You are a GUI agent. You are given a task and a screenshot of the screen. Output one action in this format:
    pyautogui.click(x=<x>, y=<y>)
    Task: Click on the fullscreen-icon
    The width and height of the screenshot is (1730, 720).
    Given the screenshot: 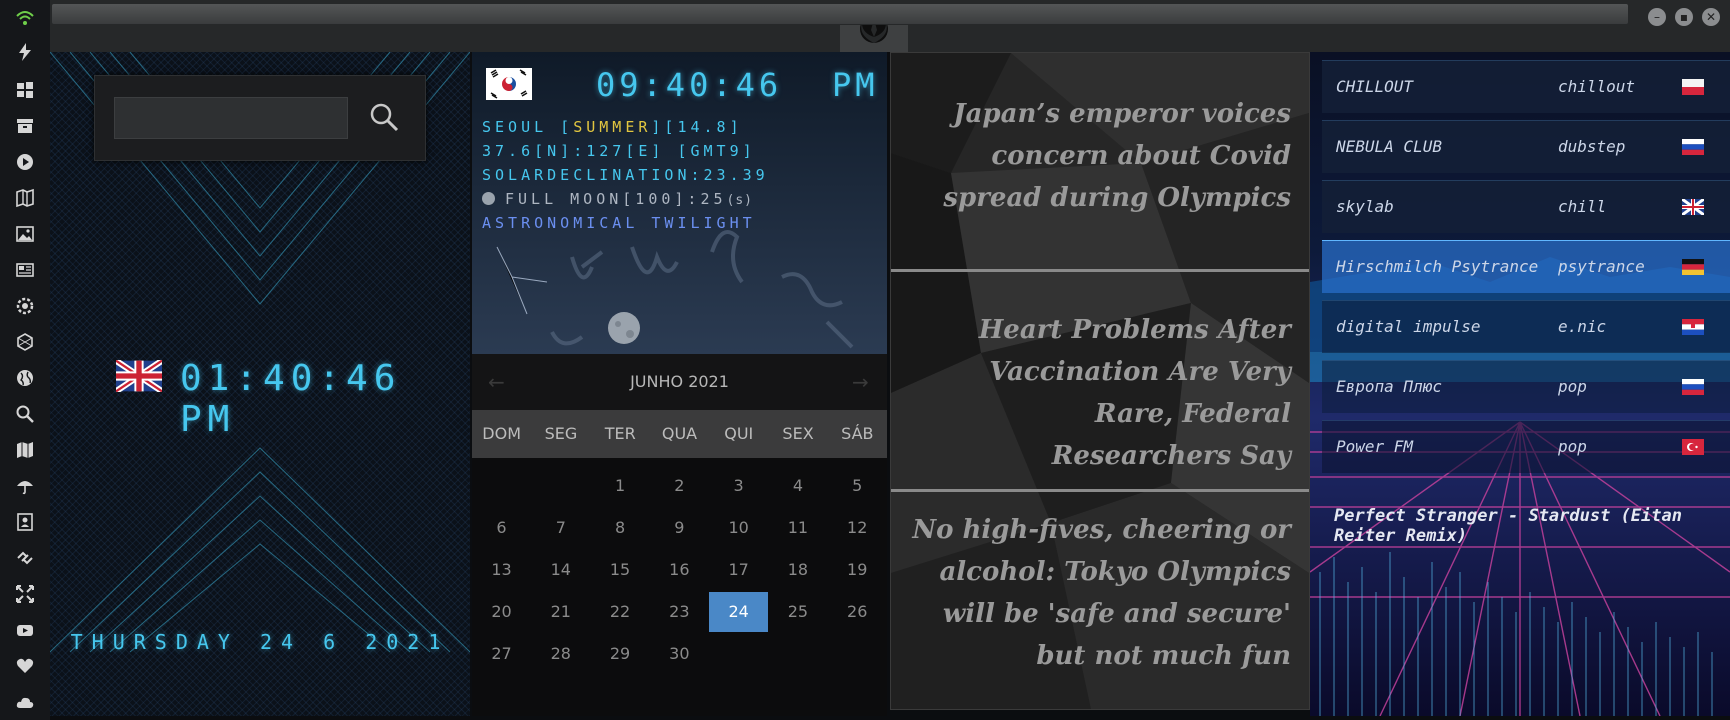 What is the action you would take?
    pyautogui.click(x=25, y=594)
    